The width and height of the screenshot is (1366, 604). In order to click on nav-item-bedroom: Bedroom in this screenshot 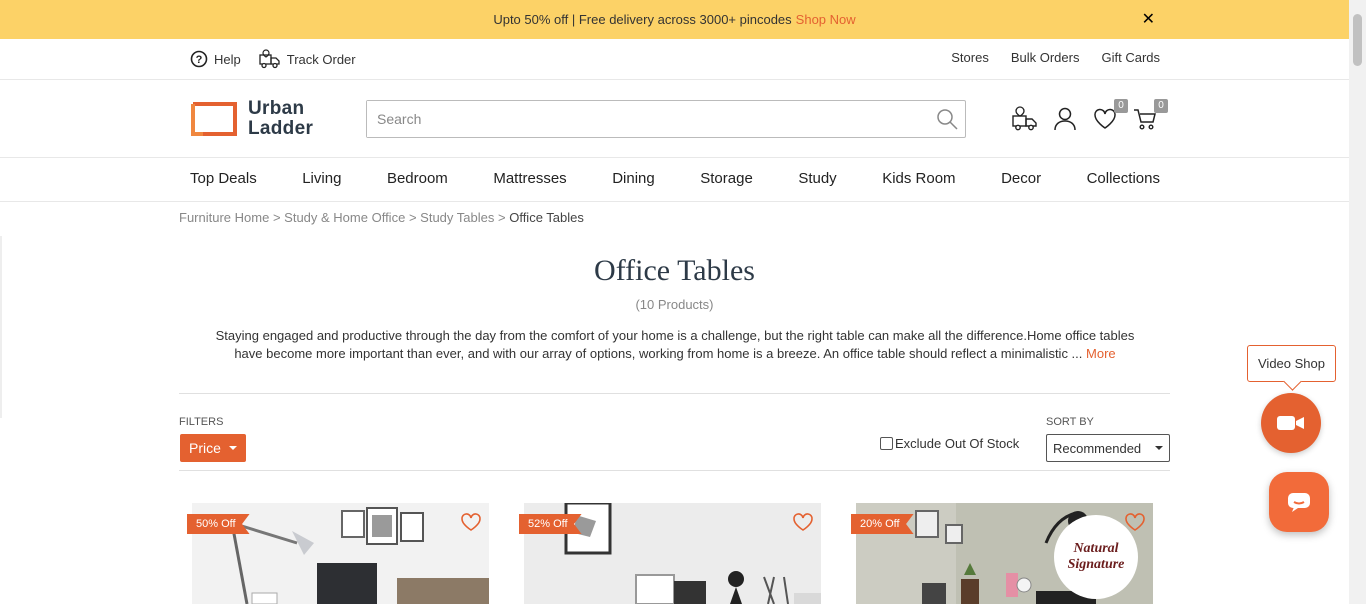, I will do `click(417, 178)`.